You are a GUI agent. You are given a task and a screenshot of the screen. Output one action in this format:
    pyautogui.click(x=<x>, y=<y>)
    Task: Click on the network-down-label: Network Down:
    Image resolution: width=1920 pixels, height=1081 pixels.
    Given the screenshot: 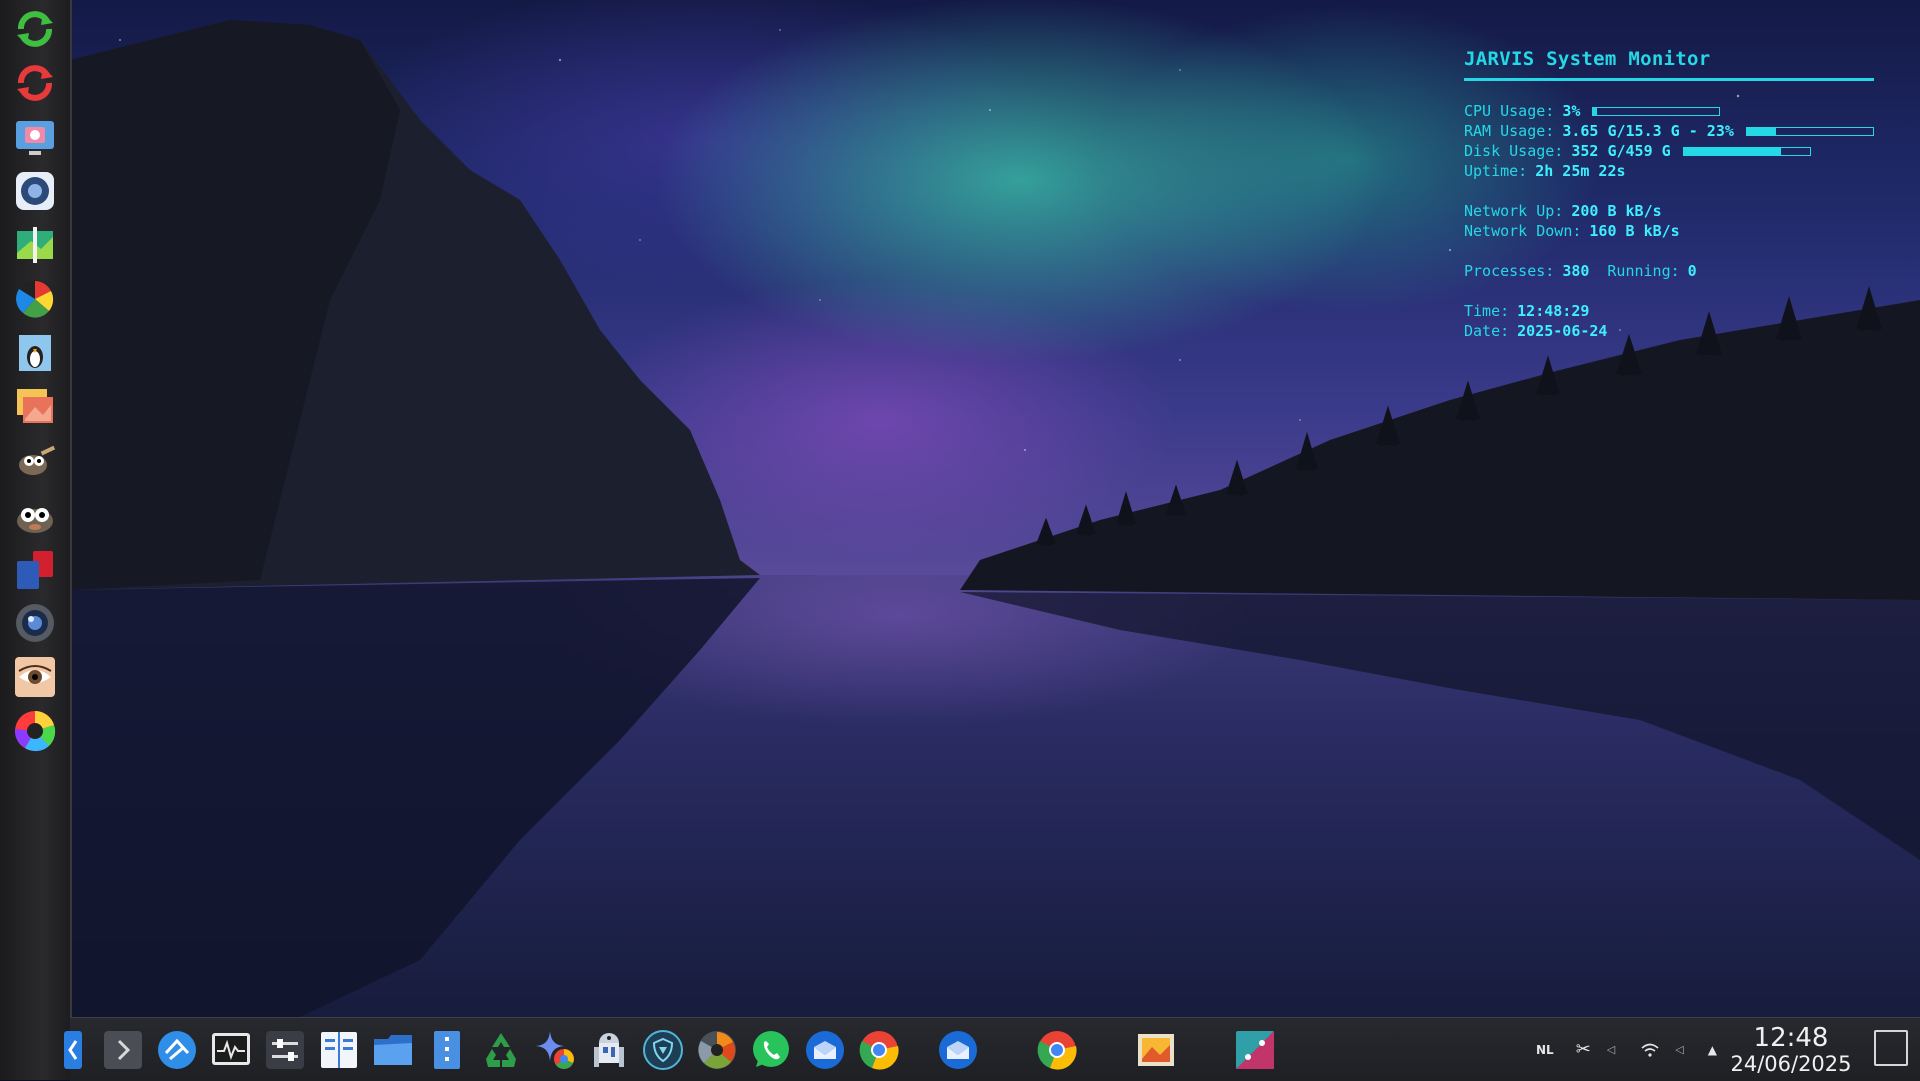 What is the action you would take?
    pyautogui.click(x=1523, y=231)
    